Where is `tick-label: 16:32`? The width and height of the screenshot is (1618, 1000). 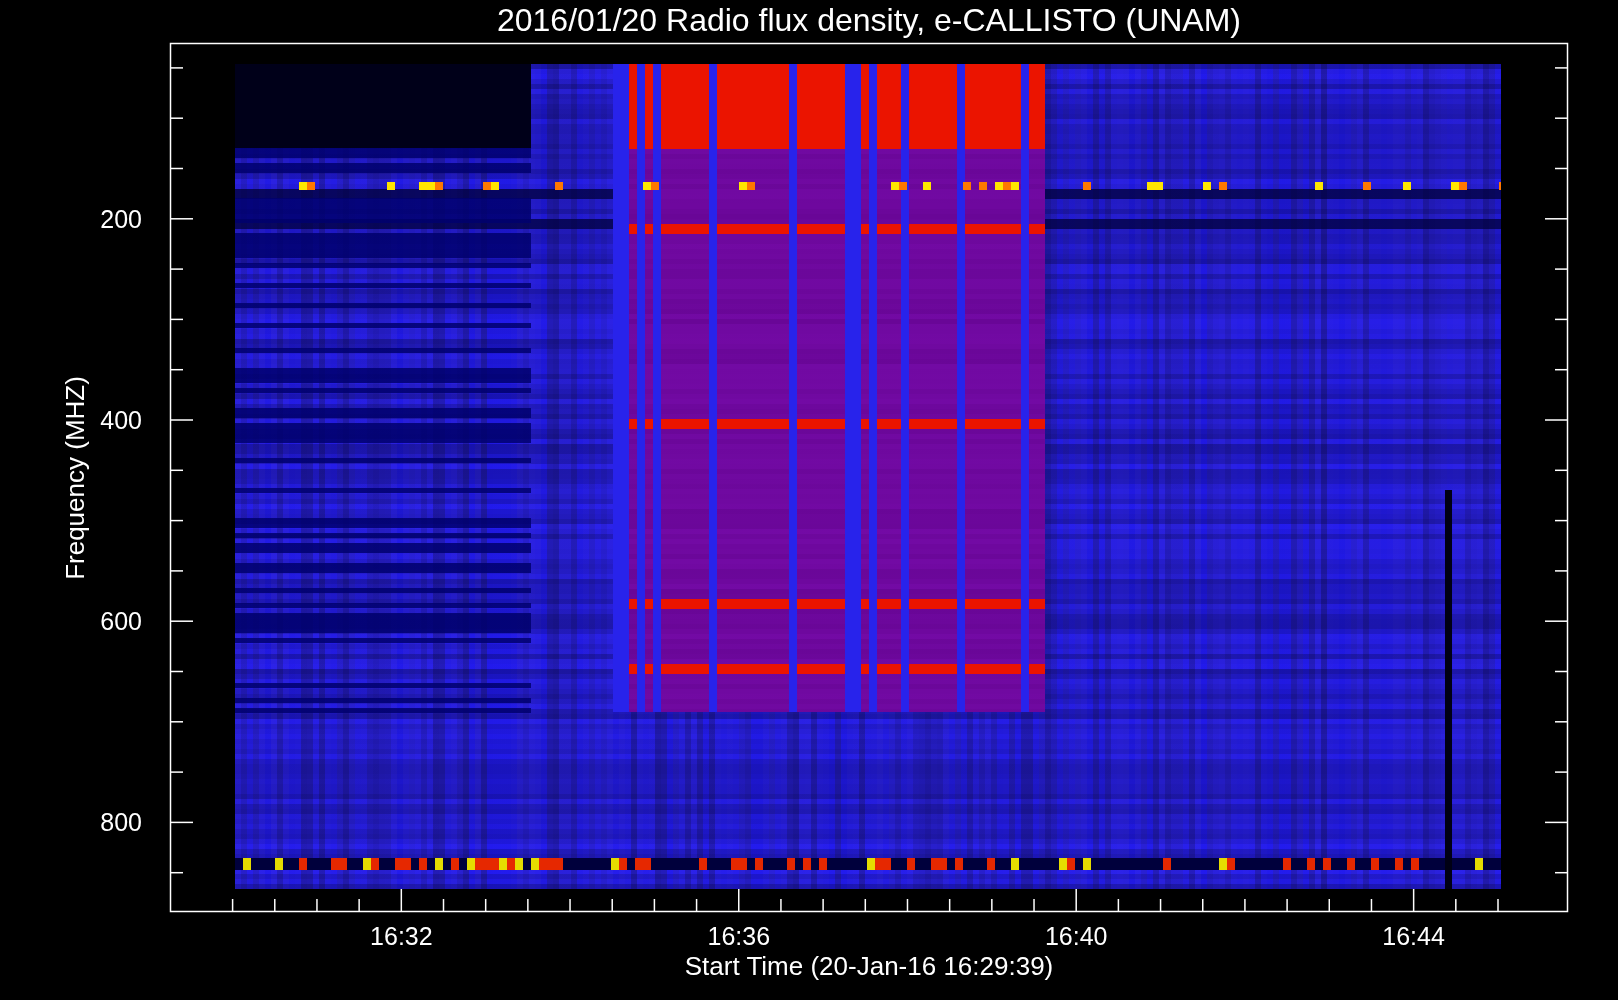
tick-label: 16:32 is located at coordinates (401, 936).